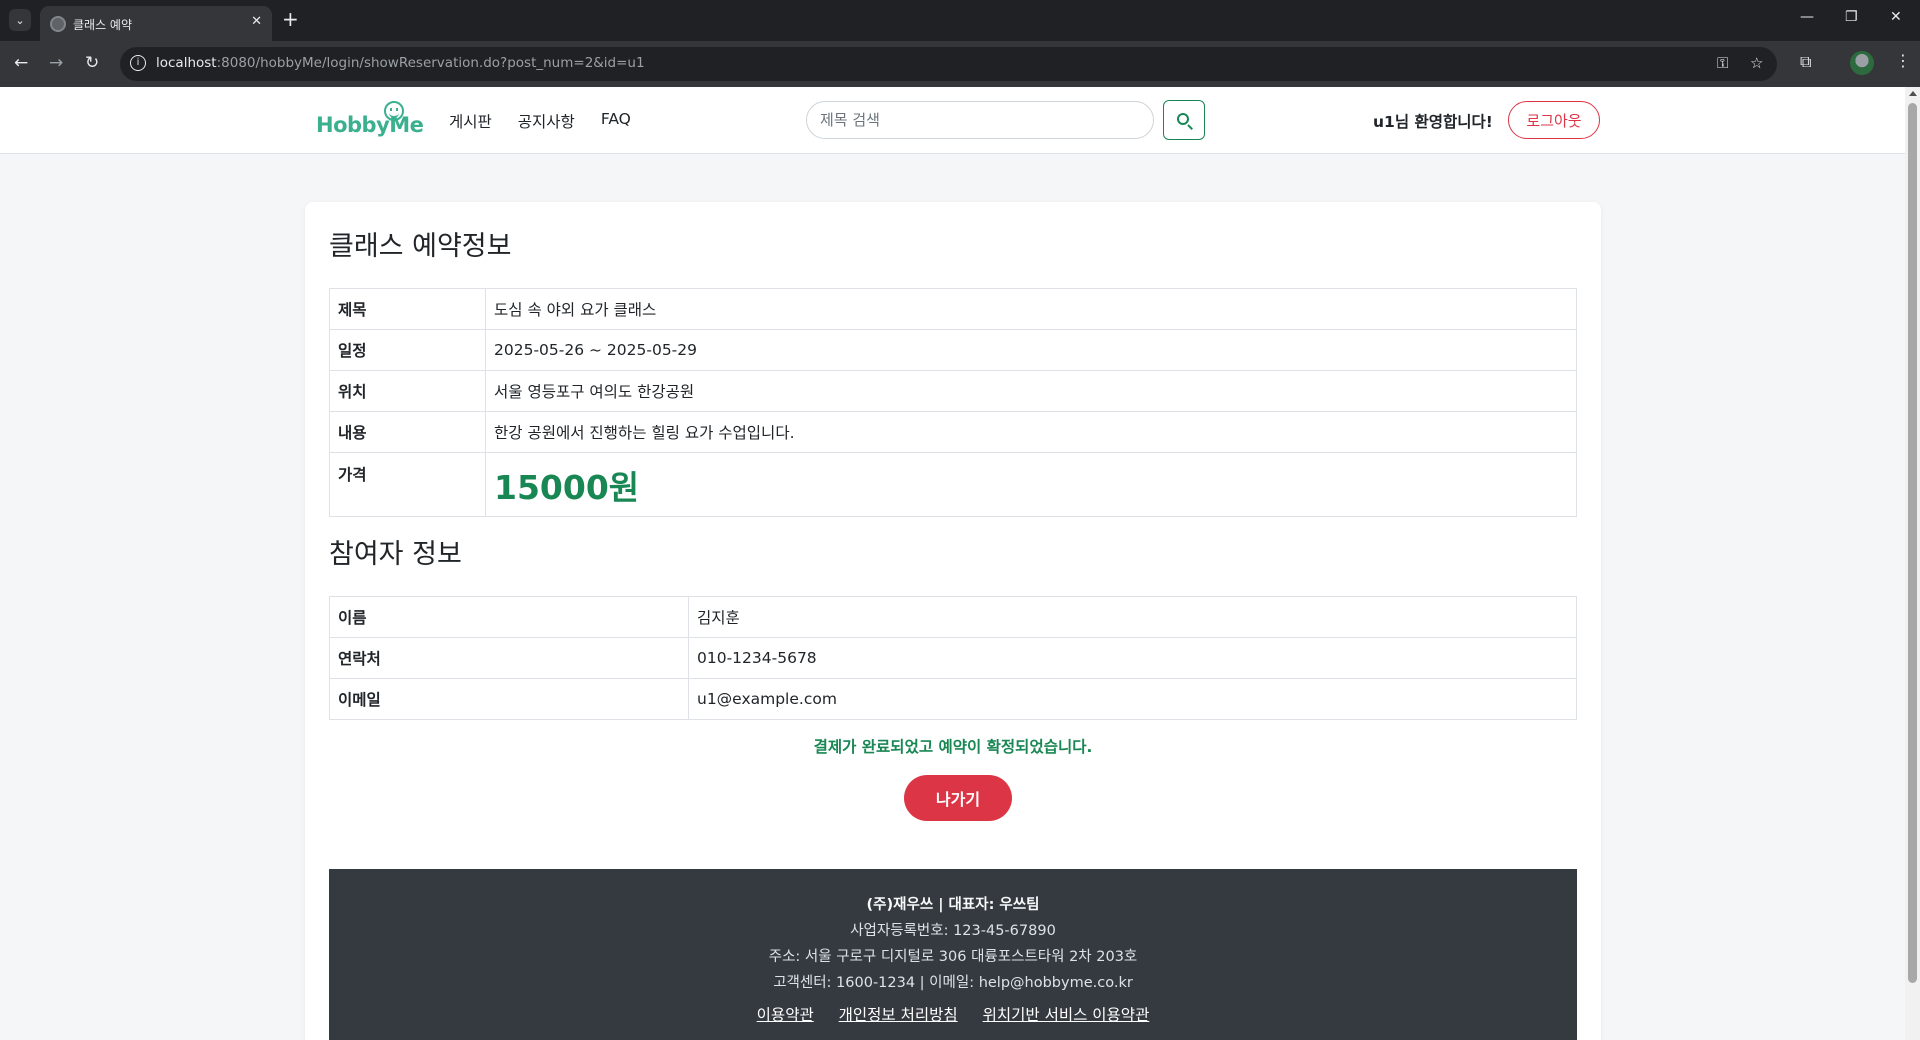 This screenshot has height=1040, width=1920. What do you see at coordinates (20, 20) in the screenshot?
I see `tab-search-icon: ⌄` at bounding box center [20, 20].